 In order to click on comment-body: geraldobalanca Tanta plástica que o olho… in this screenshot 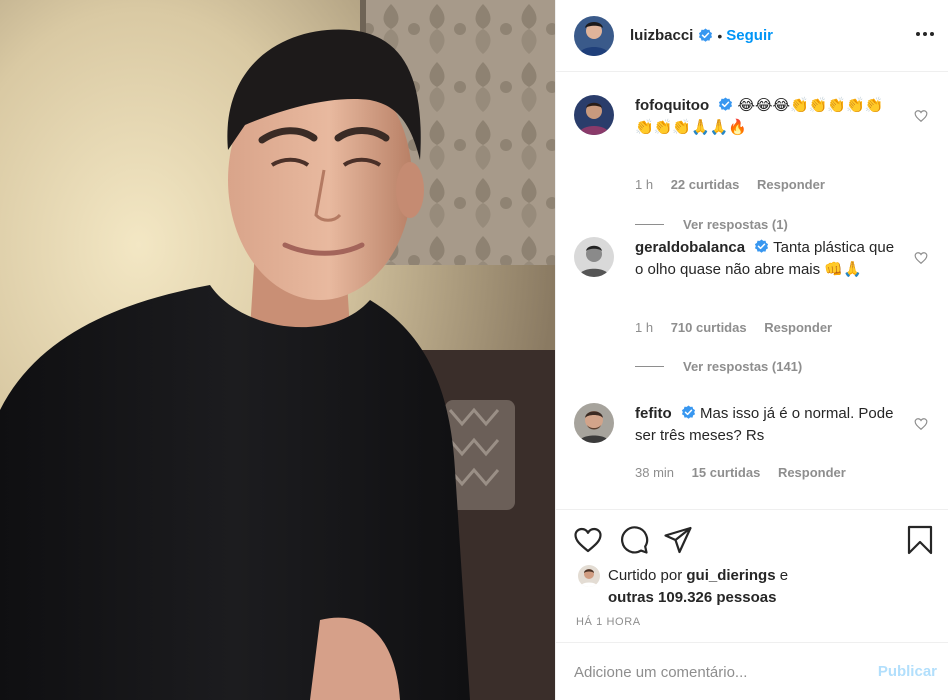, I will do `click(768, 259)`.